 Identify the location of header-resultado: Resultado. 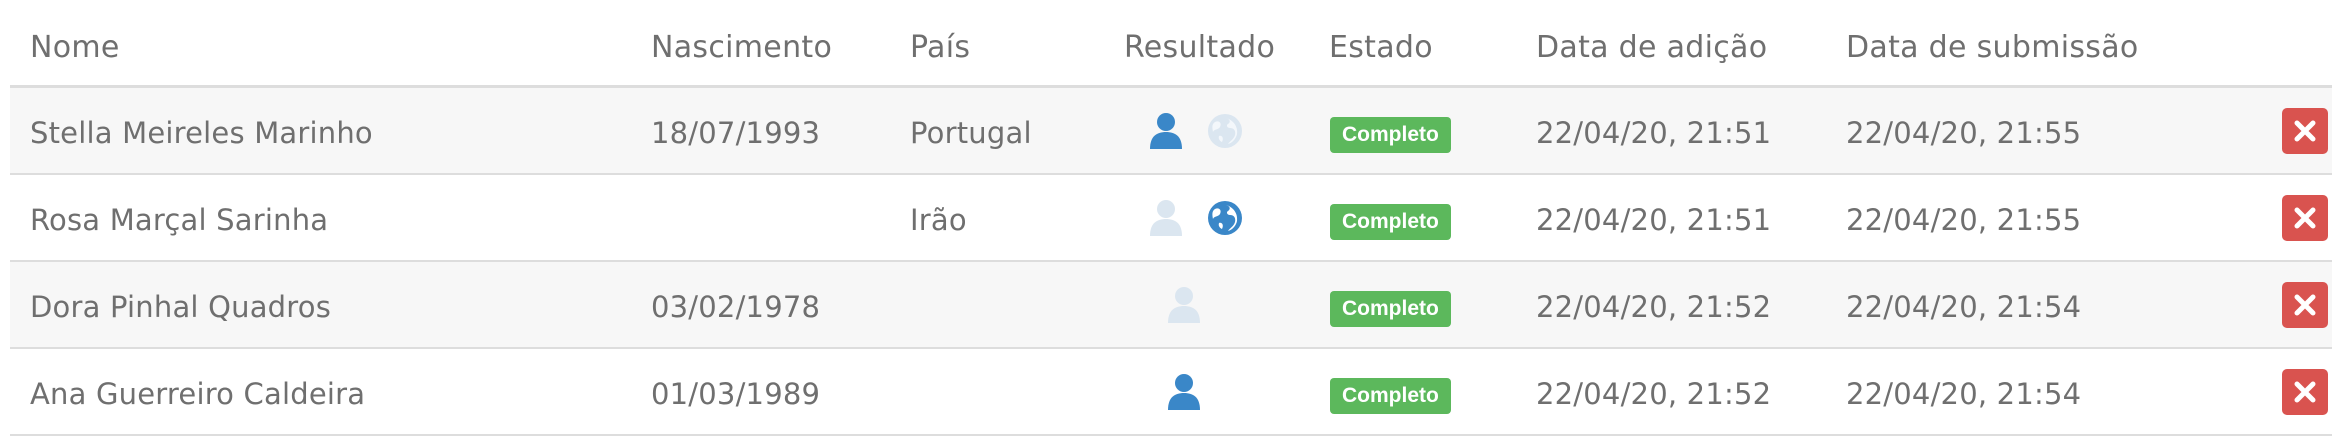
(1199, 47).